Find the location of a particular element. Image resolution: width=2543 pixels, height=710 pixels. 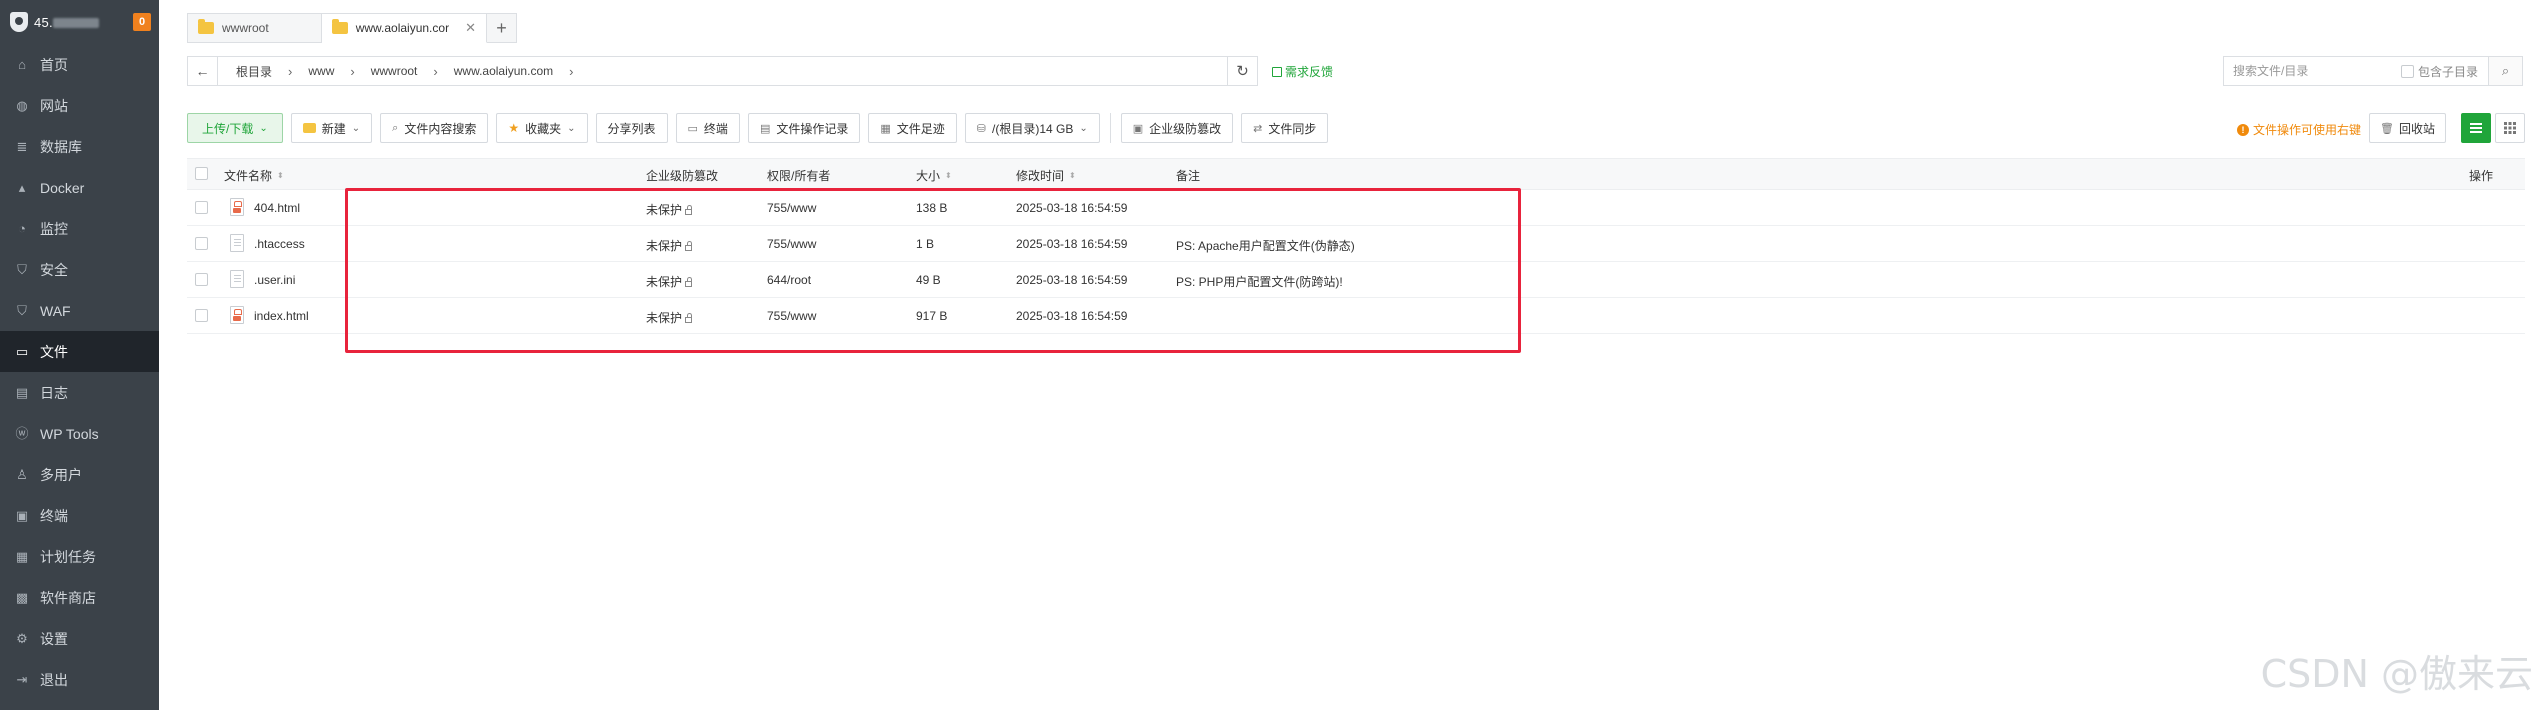

sidebar-item-label: 多用户 is located at coordinates (61, 474).